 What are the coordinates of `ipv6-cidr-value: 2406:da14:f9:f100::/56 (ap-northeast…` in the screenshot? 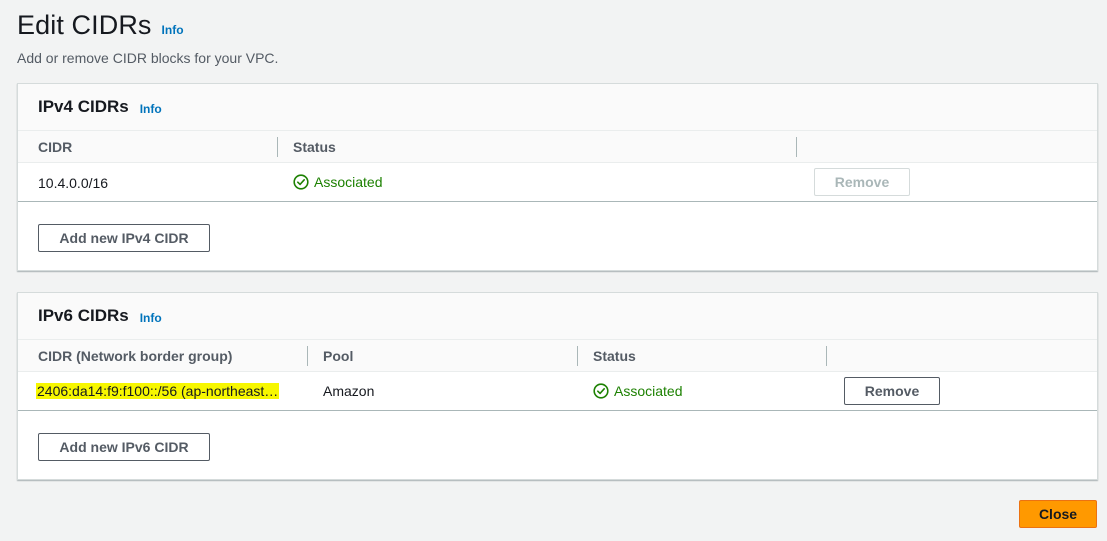 It's located at (158, 391).